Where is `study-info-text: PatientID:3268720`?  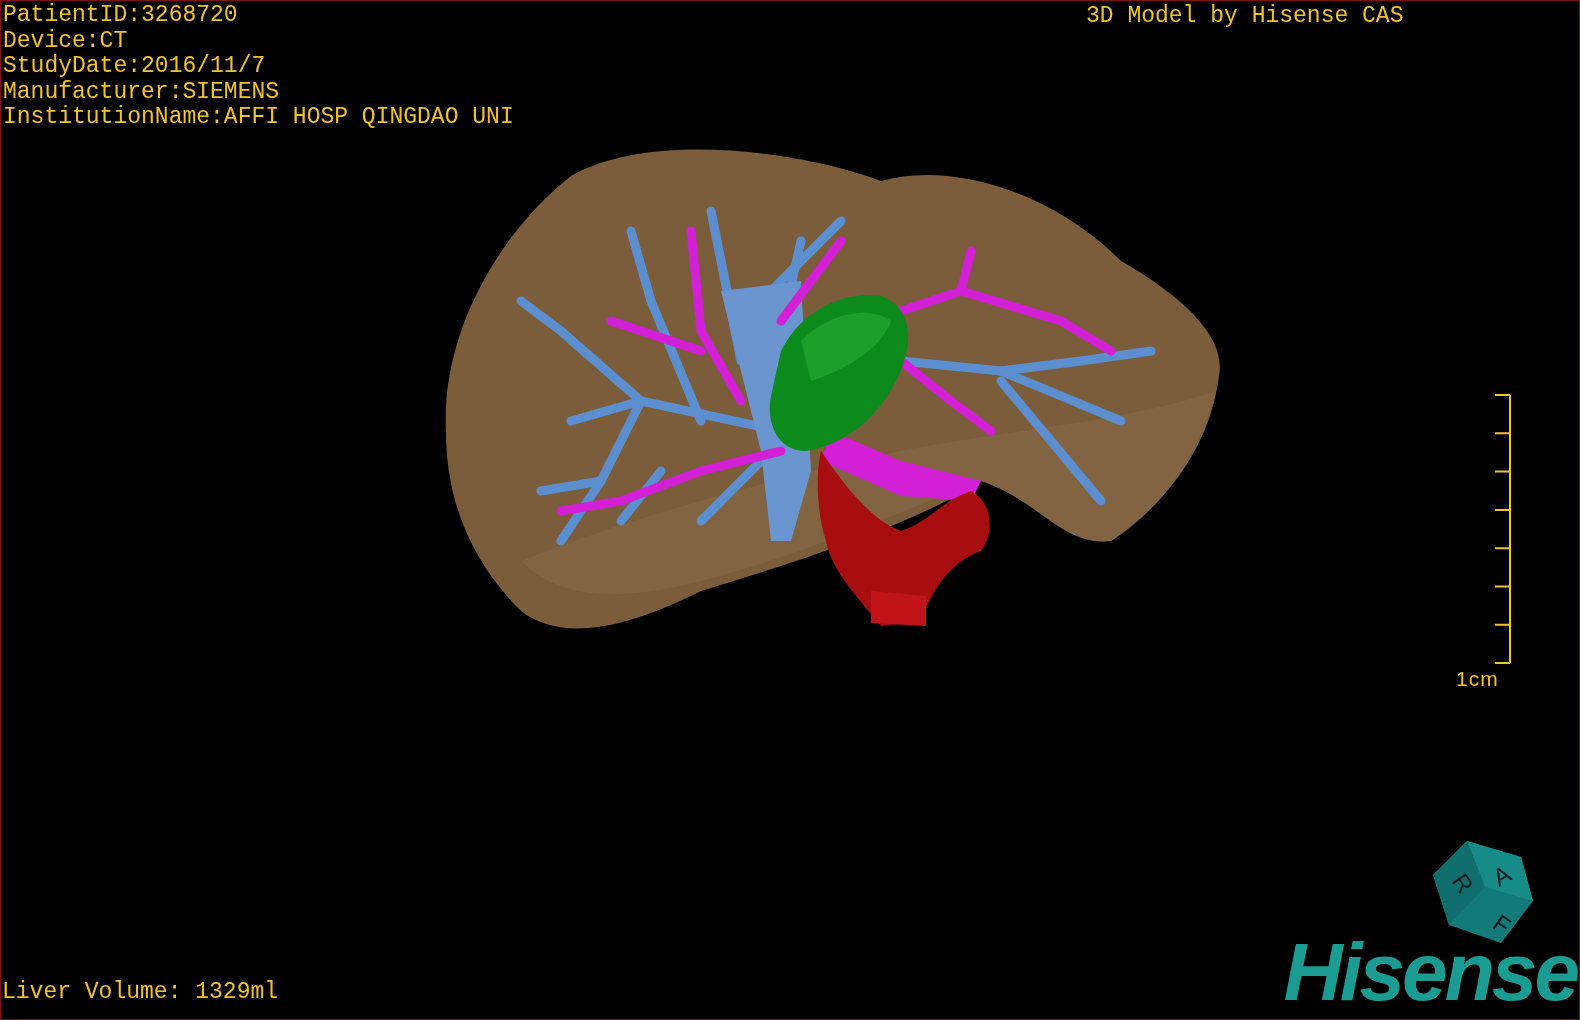 study-info-text: PatientID:3268720 is located at coordinates (121, 16).